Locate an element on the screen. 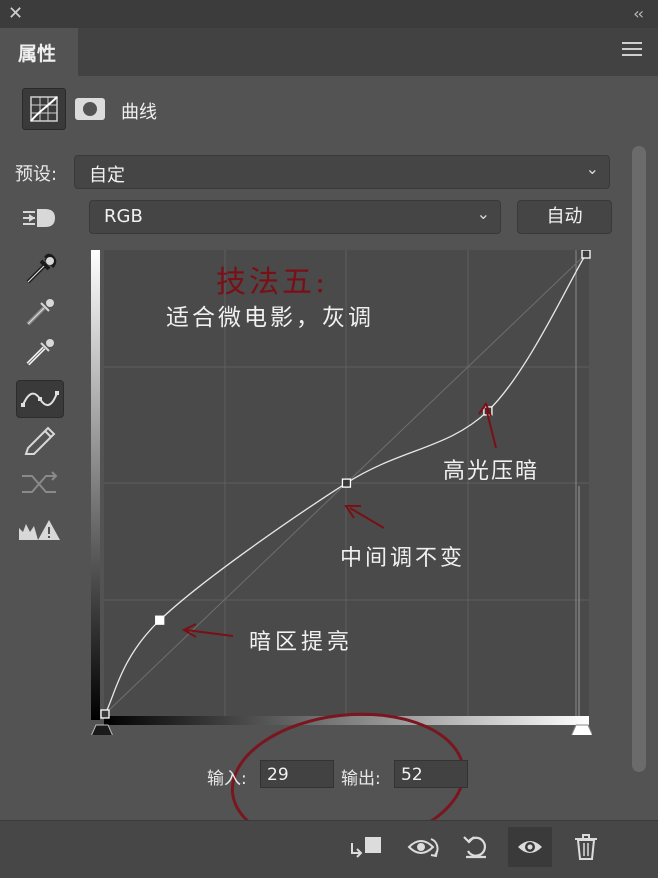 This screenshot has width=658, height=878. arrow-midtones is located at coordinates (367, 518).